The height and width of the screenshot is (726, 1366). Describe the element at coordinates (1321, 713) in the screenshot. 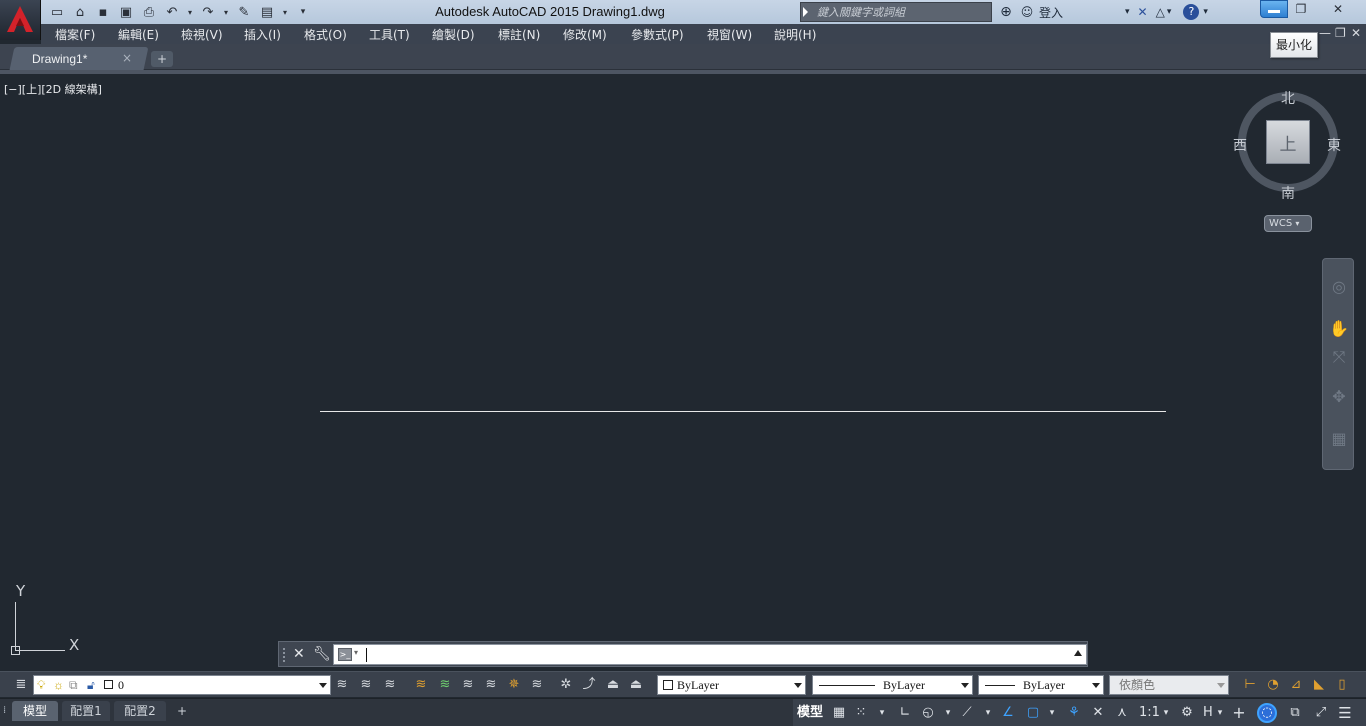

I see `clean-screen-icon: ⤢` at that location.